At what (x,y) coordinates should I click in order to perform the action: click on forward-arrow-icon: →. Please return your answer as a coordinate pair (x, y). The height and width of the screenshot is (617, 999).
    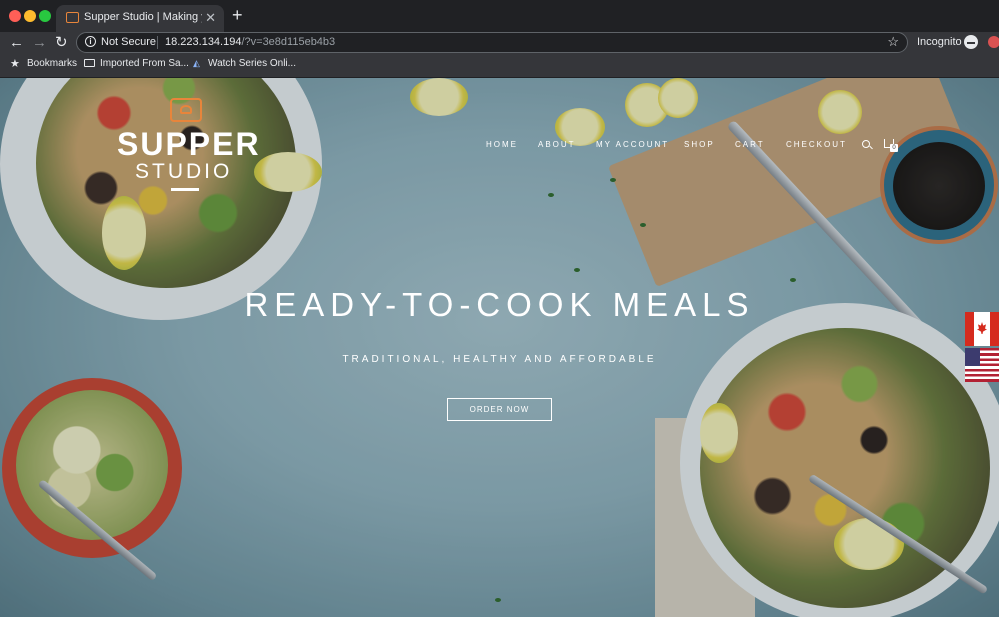
    Looking at the image, I should click on (39, 43).